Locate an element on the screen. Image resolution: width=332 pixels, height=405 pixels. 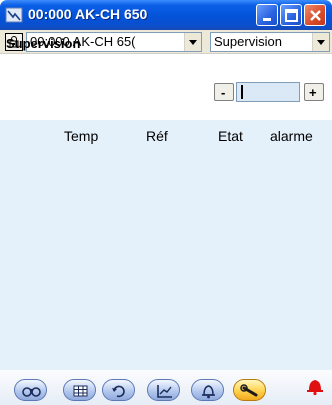
bell-outline-icon is located at coordinates (208, 392).